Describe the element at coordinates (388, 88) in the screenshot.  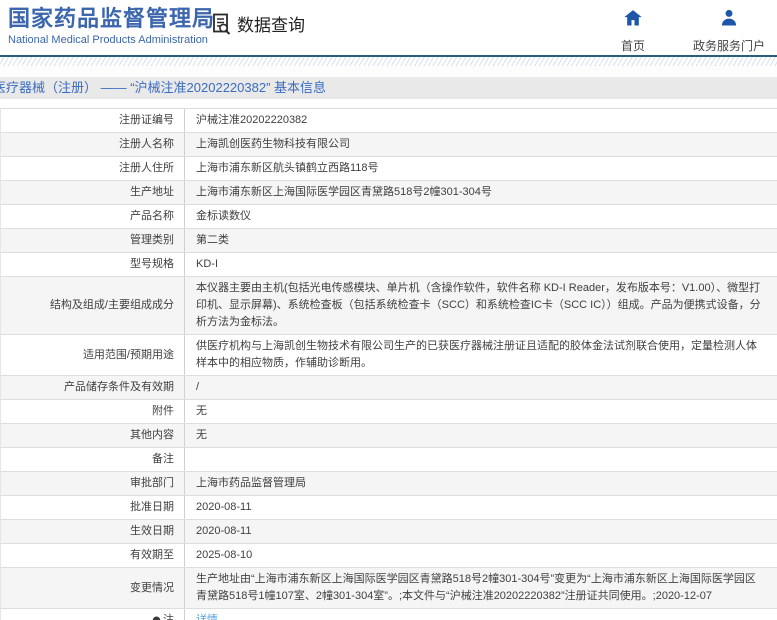
I see `breadcrumb: 医疗器械（注册） —— “沪械注准20202220382” 基本信息` at that location.